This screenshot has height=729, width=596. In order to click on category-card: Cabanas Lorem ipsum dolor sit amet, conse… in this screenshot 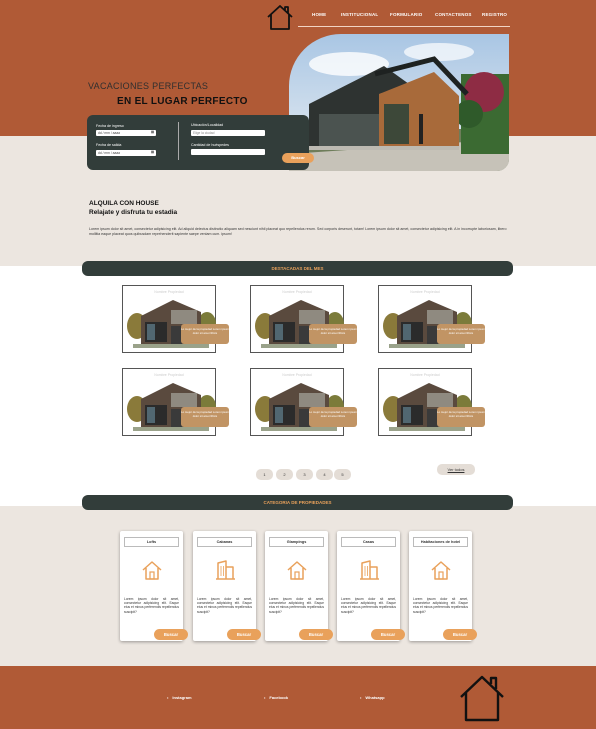, I will do `click(227, 586)`.